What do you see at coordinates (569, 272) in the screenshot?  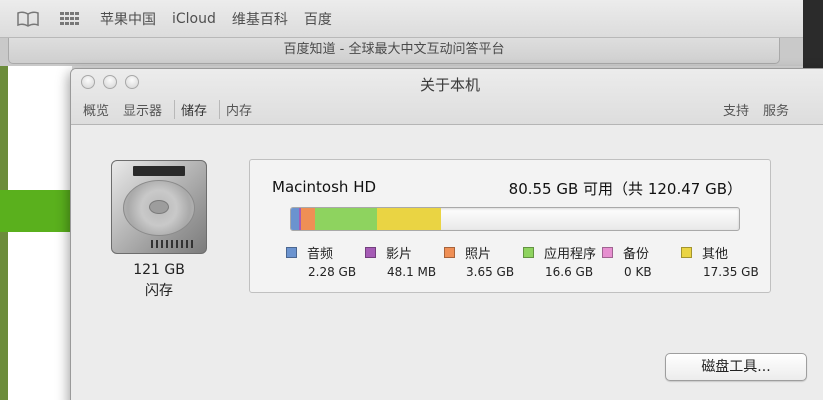 I see `legend-size: 16.6 GB` at bounding box center [569, 272].